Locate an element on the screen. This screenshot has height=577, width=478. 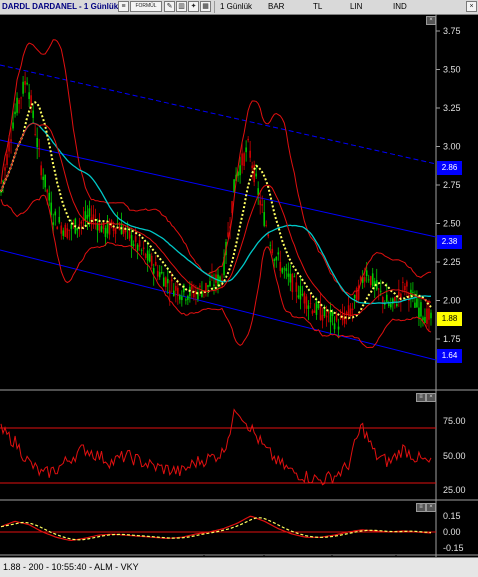
status-bar: 1.88 - 200 - 10:55:40 - ALM - VKY is located at coordinates (239, 567).